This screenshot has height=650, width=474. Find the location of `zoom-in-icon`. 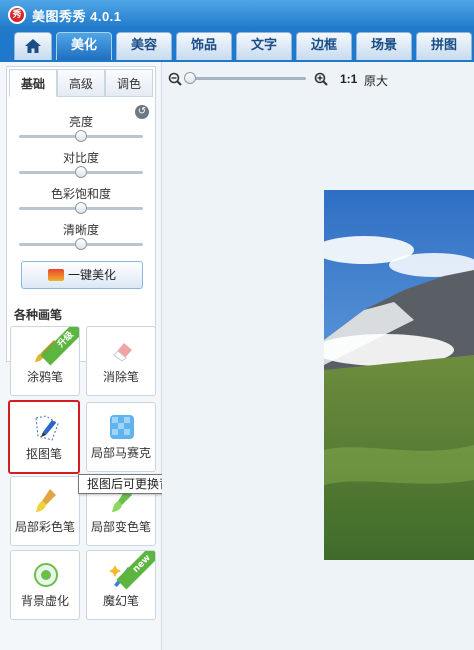

zoom-in-icon is located at coordinates (321, 79).